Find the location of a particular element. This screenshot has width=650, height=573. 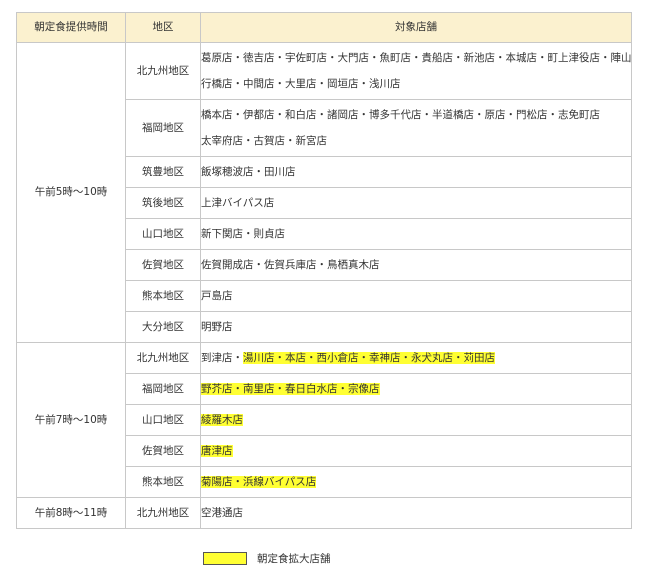

area-cell: 筑豊地区 is located at coordinates (163, 172).